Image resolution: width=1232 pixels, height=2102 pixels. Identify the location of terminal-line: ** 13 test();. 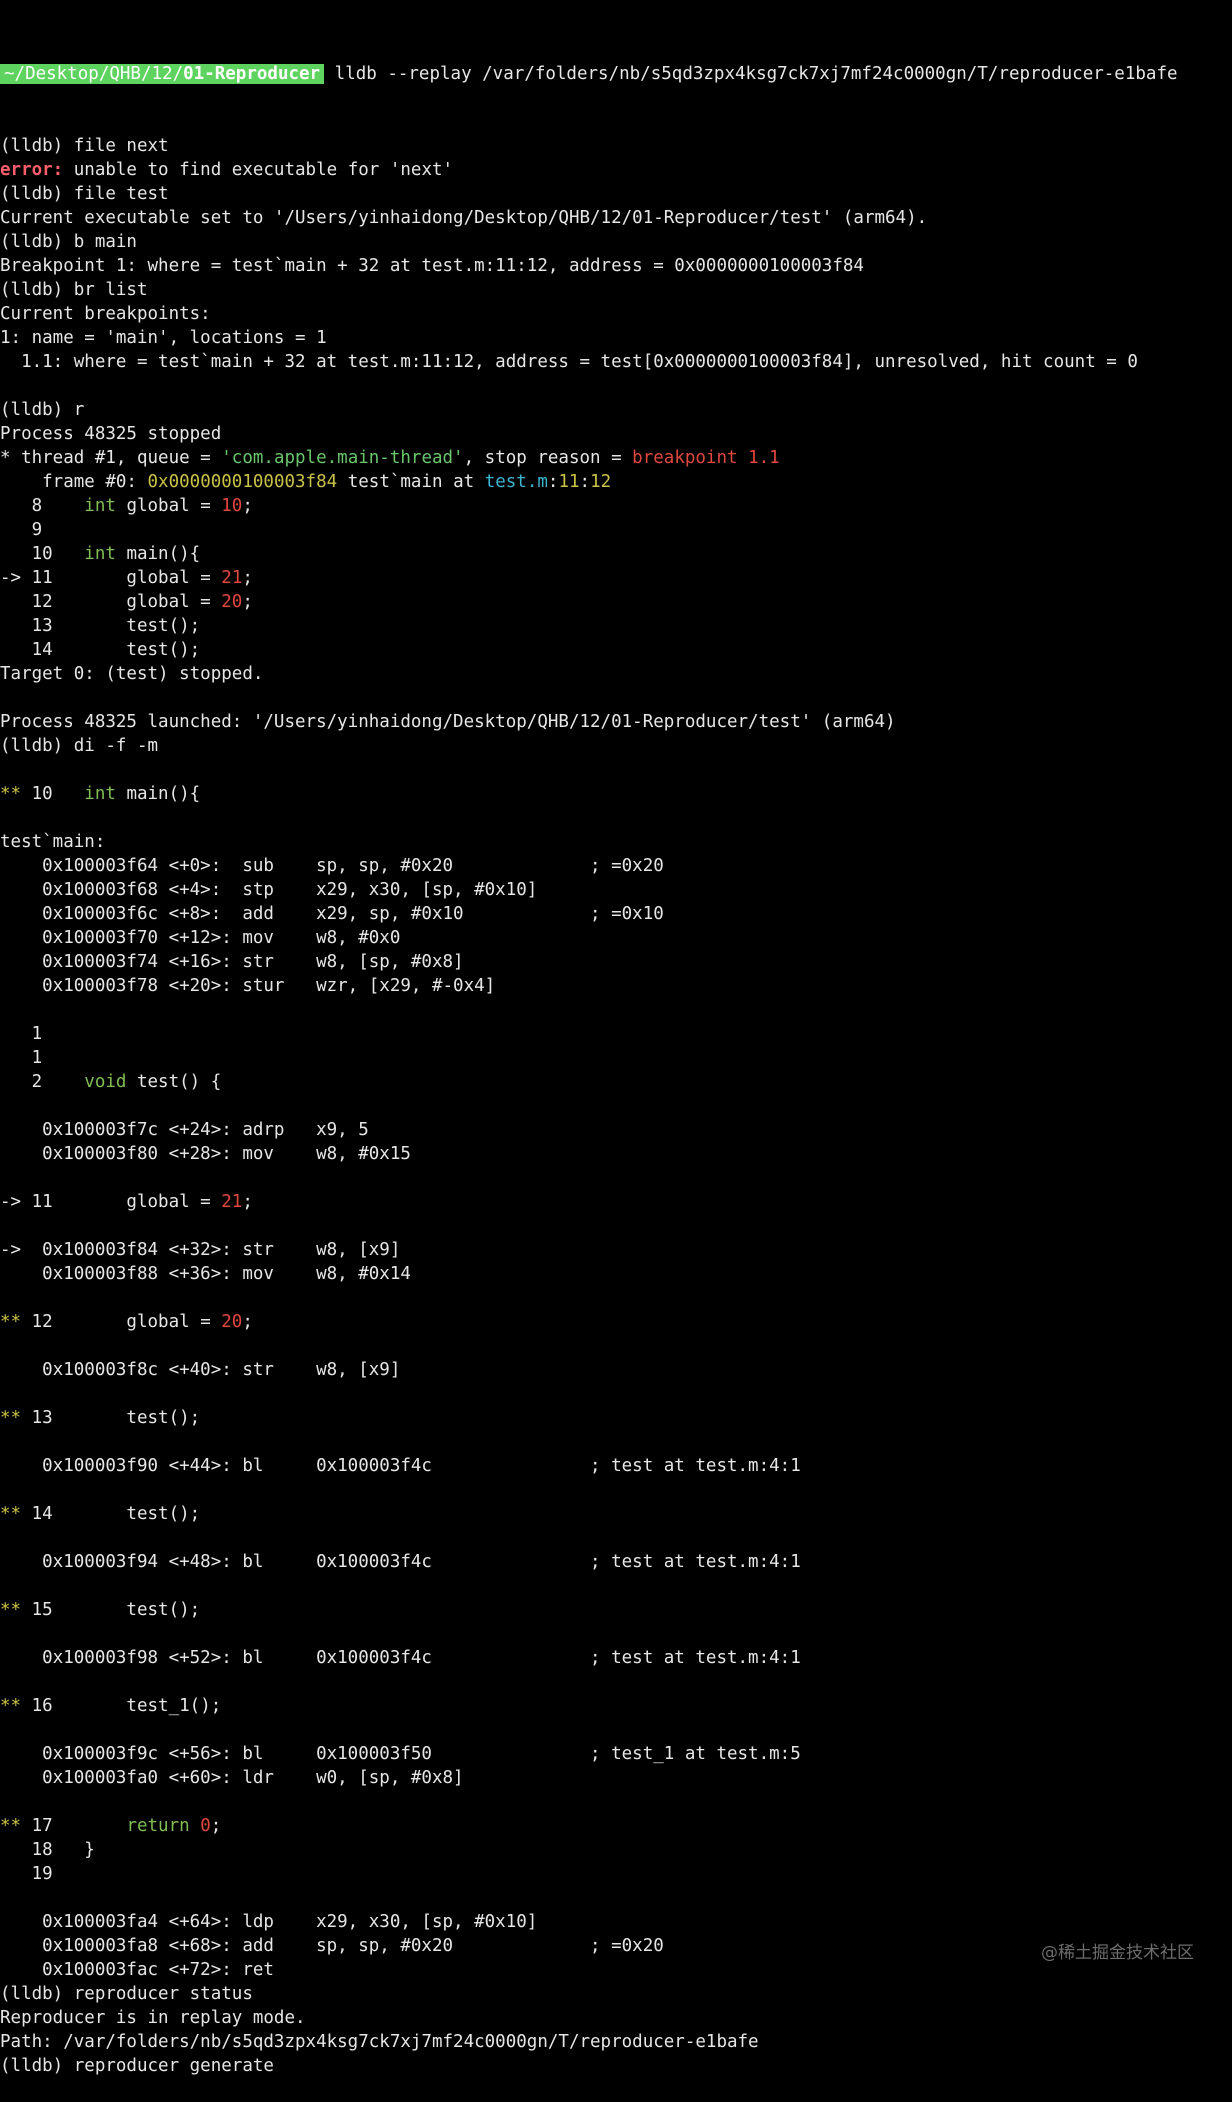
(616, 1418).